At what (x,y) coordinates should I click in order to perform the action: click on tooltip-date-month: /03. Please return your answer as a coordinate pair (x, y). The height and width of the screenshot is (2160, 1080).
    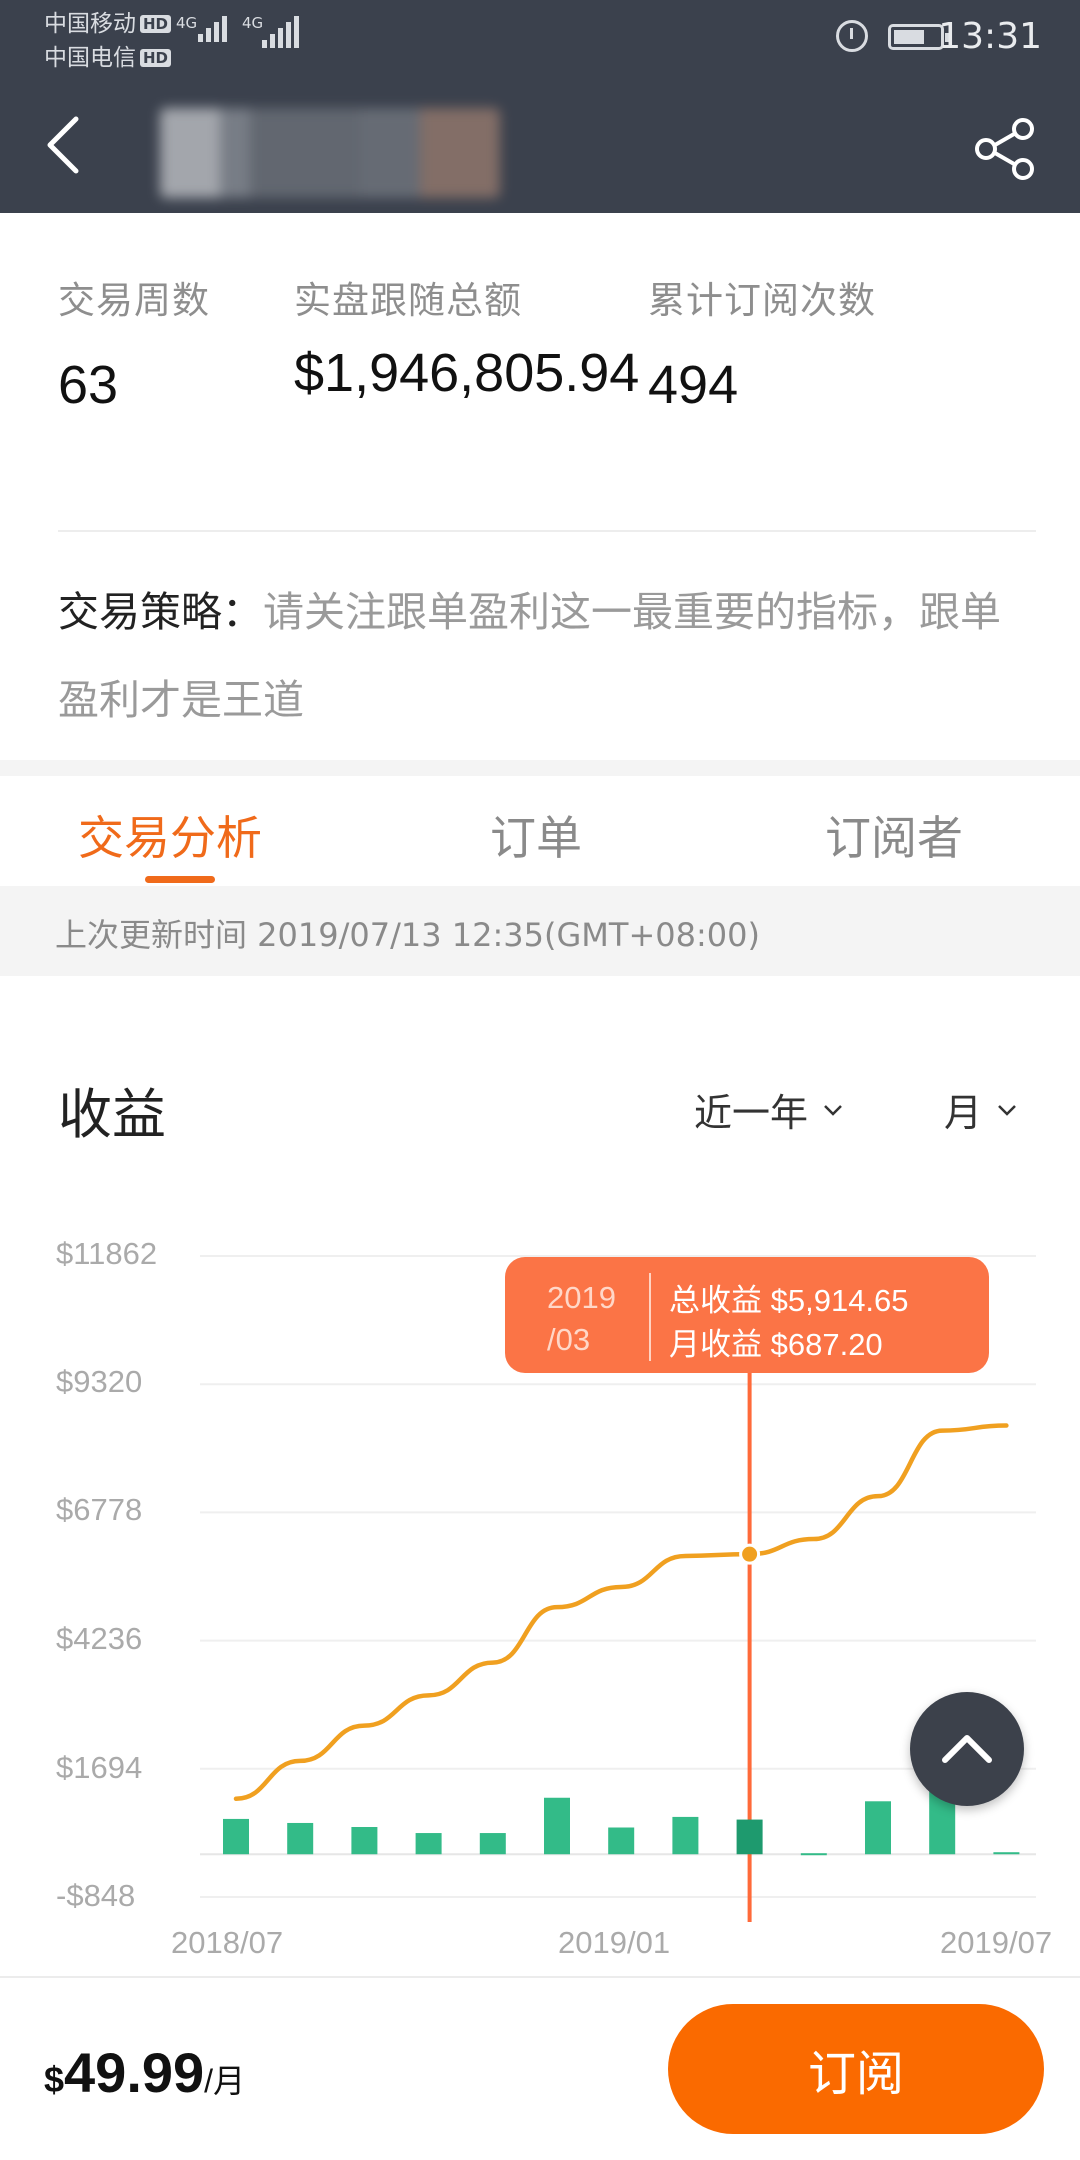
    Looking at the image, I should click on (569, 1339).